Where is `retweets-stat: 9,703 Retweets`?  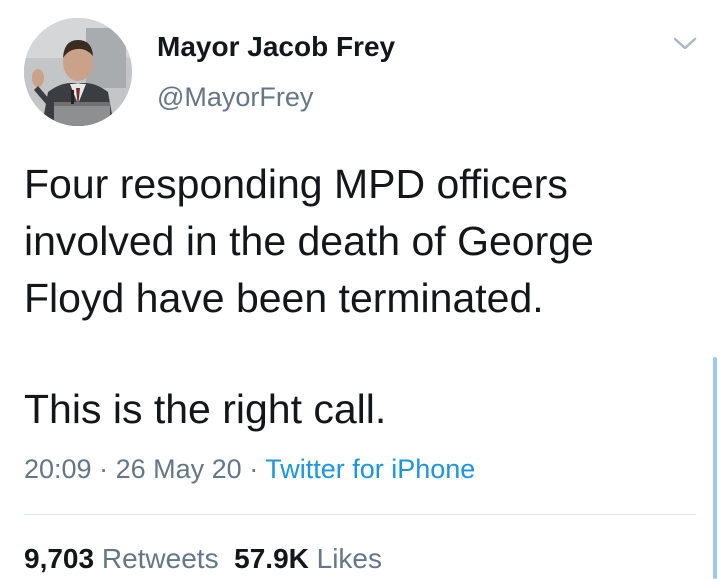
retweets-stat: 9,703 Retweets is located at coordinates (121, 558).